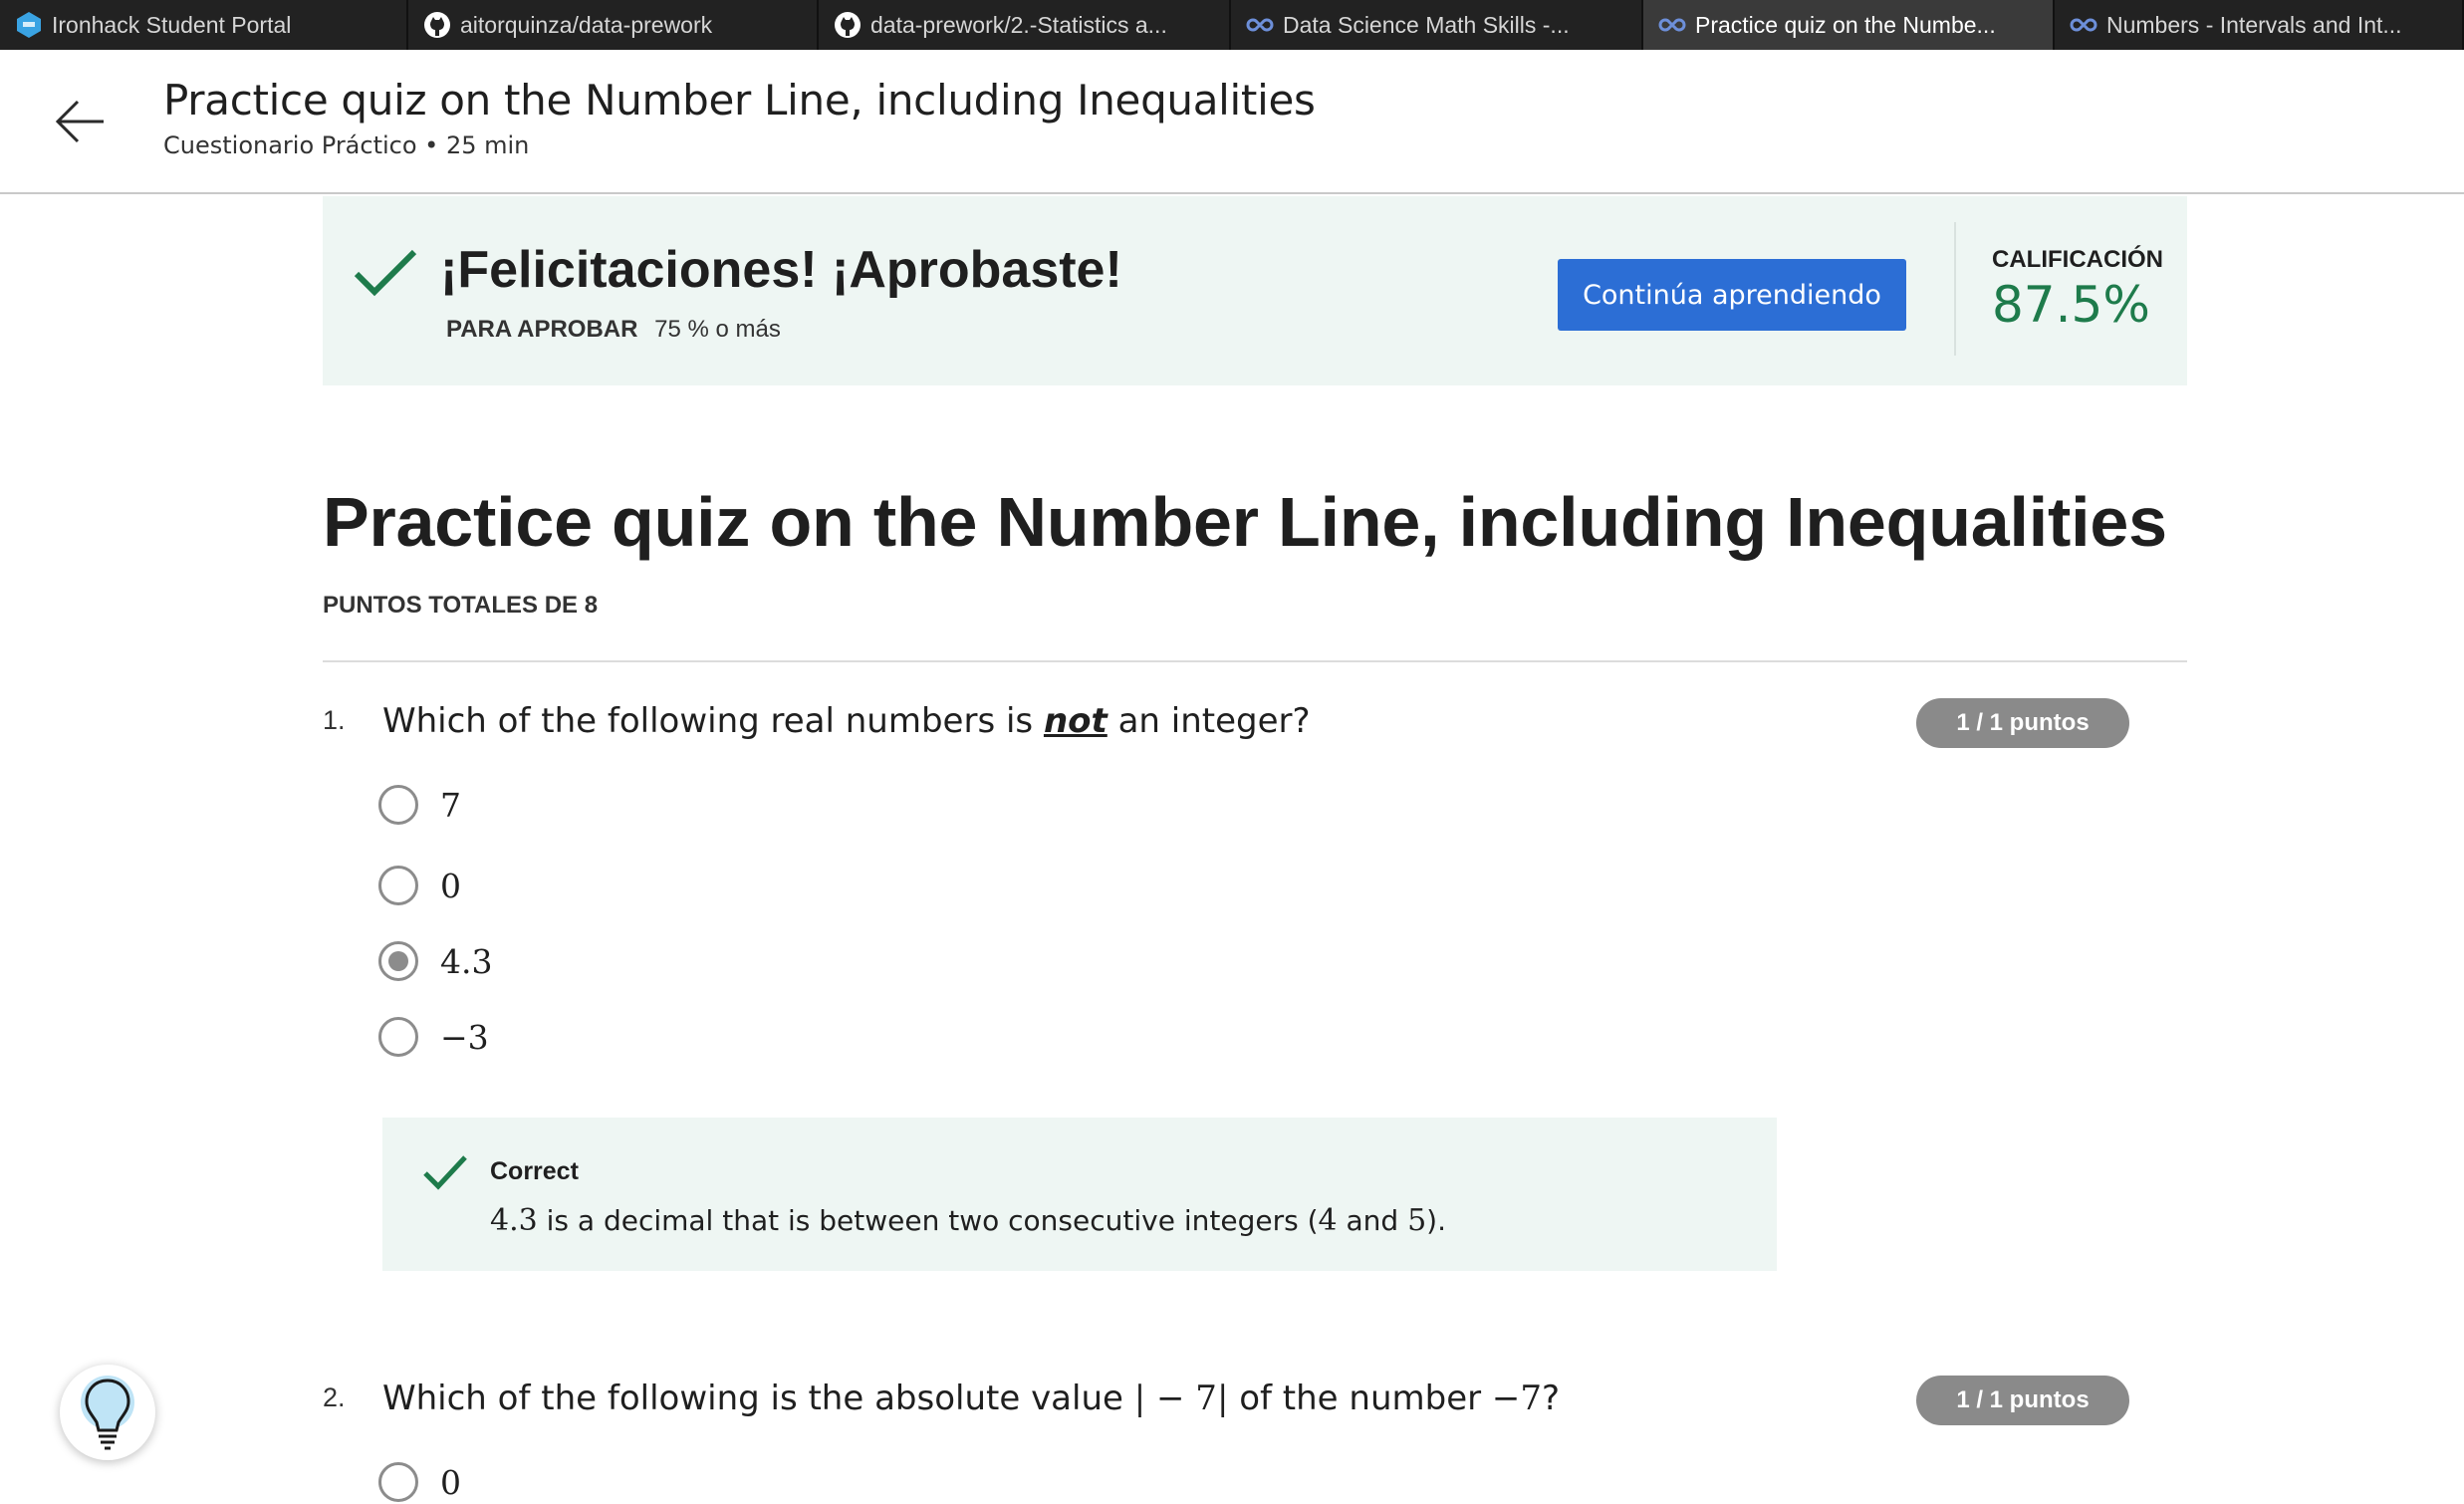  What do you see at coordinates (717, 329) in the screenshot?
I see `pass-value: 75 % o más` at bounding box center [717, 329].